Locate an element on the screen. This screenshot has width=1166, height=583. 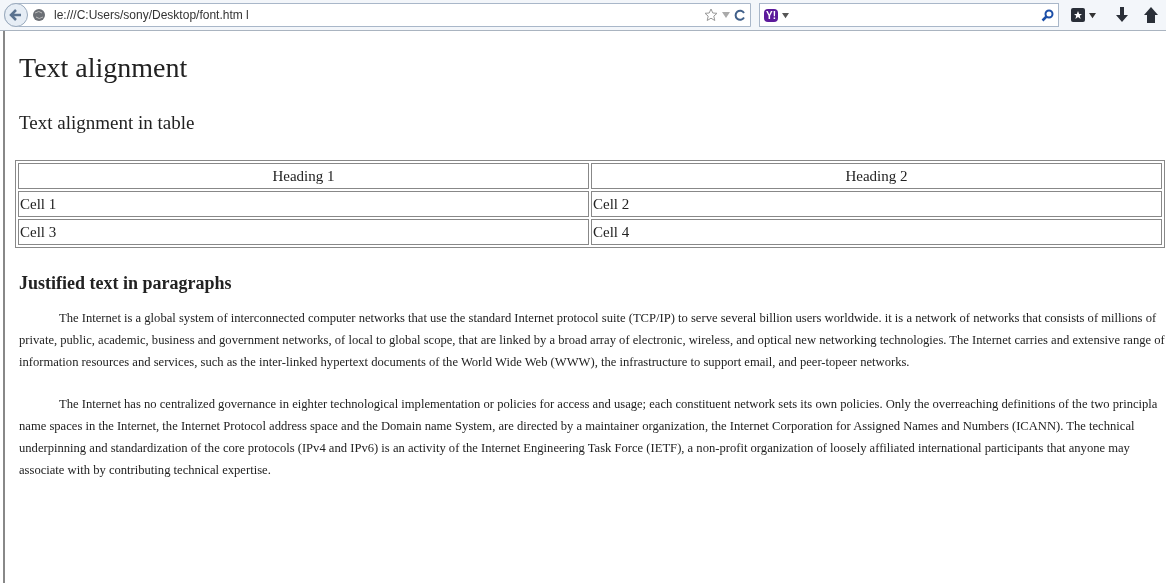
column-header: Heading 2 is located at coordinates (876, 176).